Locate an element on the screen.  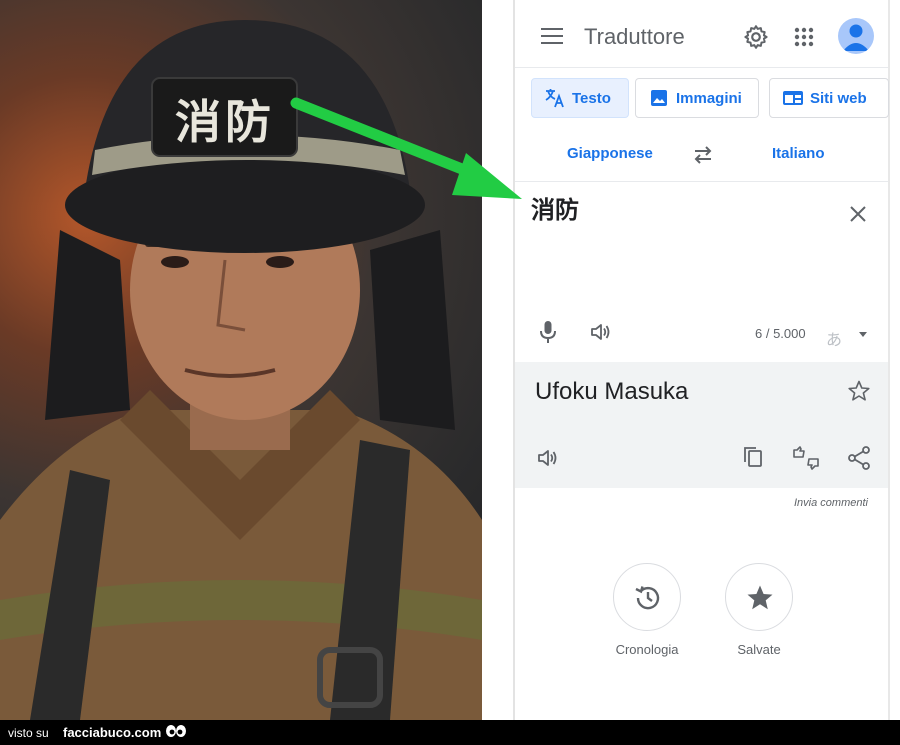
send-feedback-link: Invia commenti is located at coordinates (831, 503).